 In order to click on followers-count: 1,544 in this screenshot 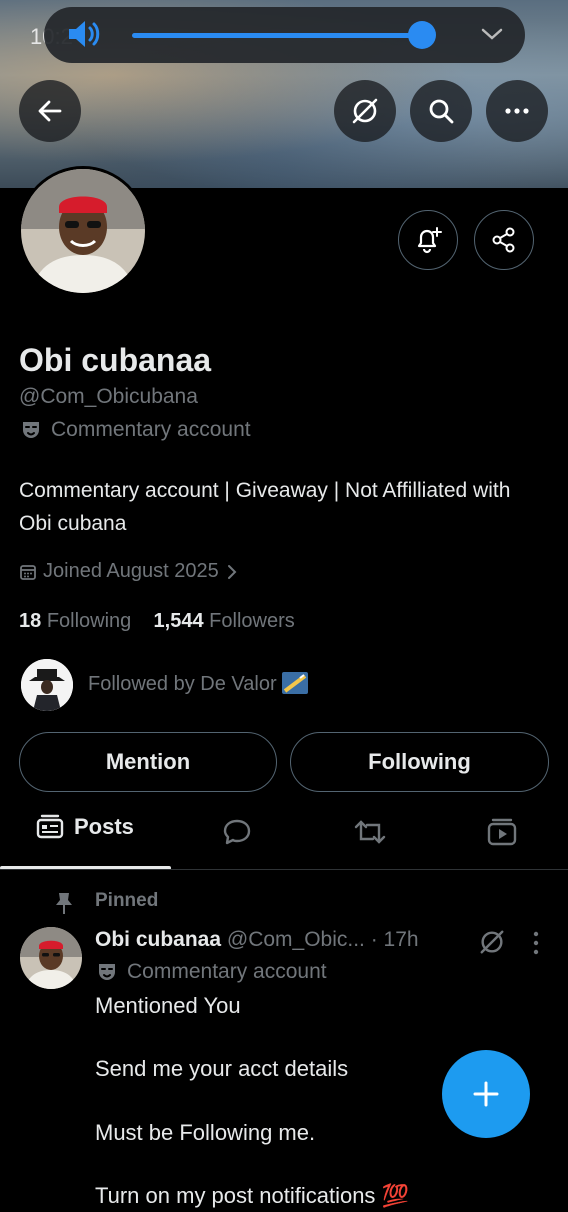, I will do `click(178, 621)`.